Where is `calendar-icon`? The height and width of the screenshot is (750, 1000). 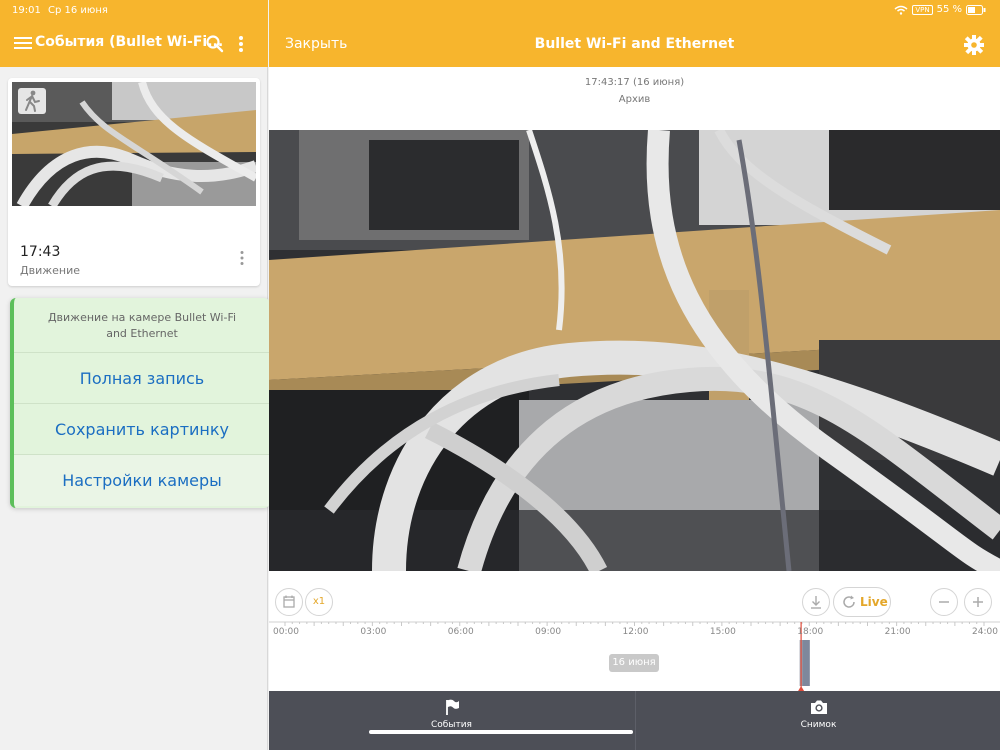 calendar-icon is located at coordinates (289, 602).